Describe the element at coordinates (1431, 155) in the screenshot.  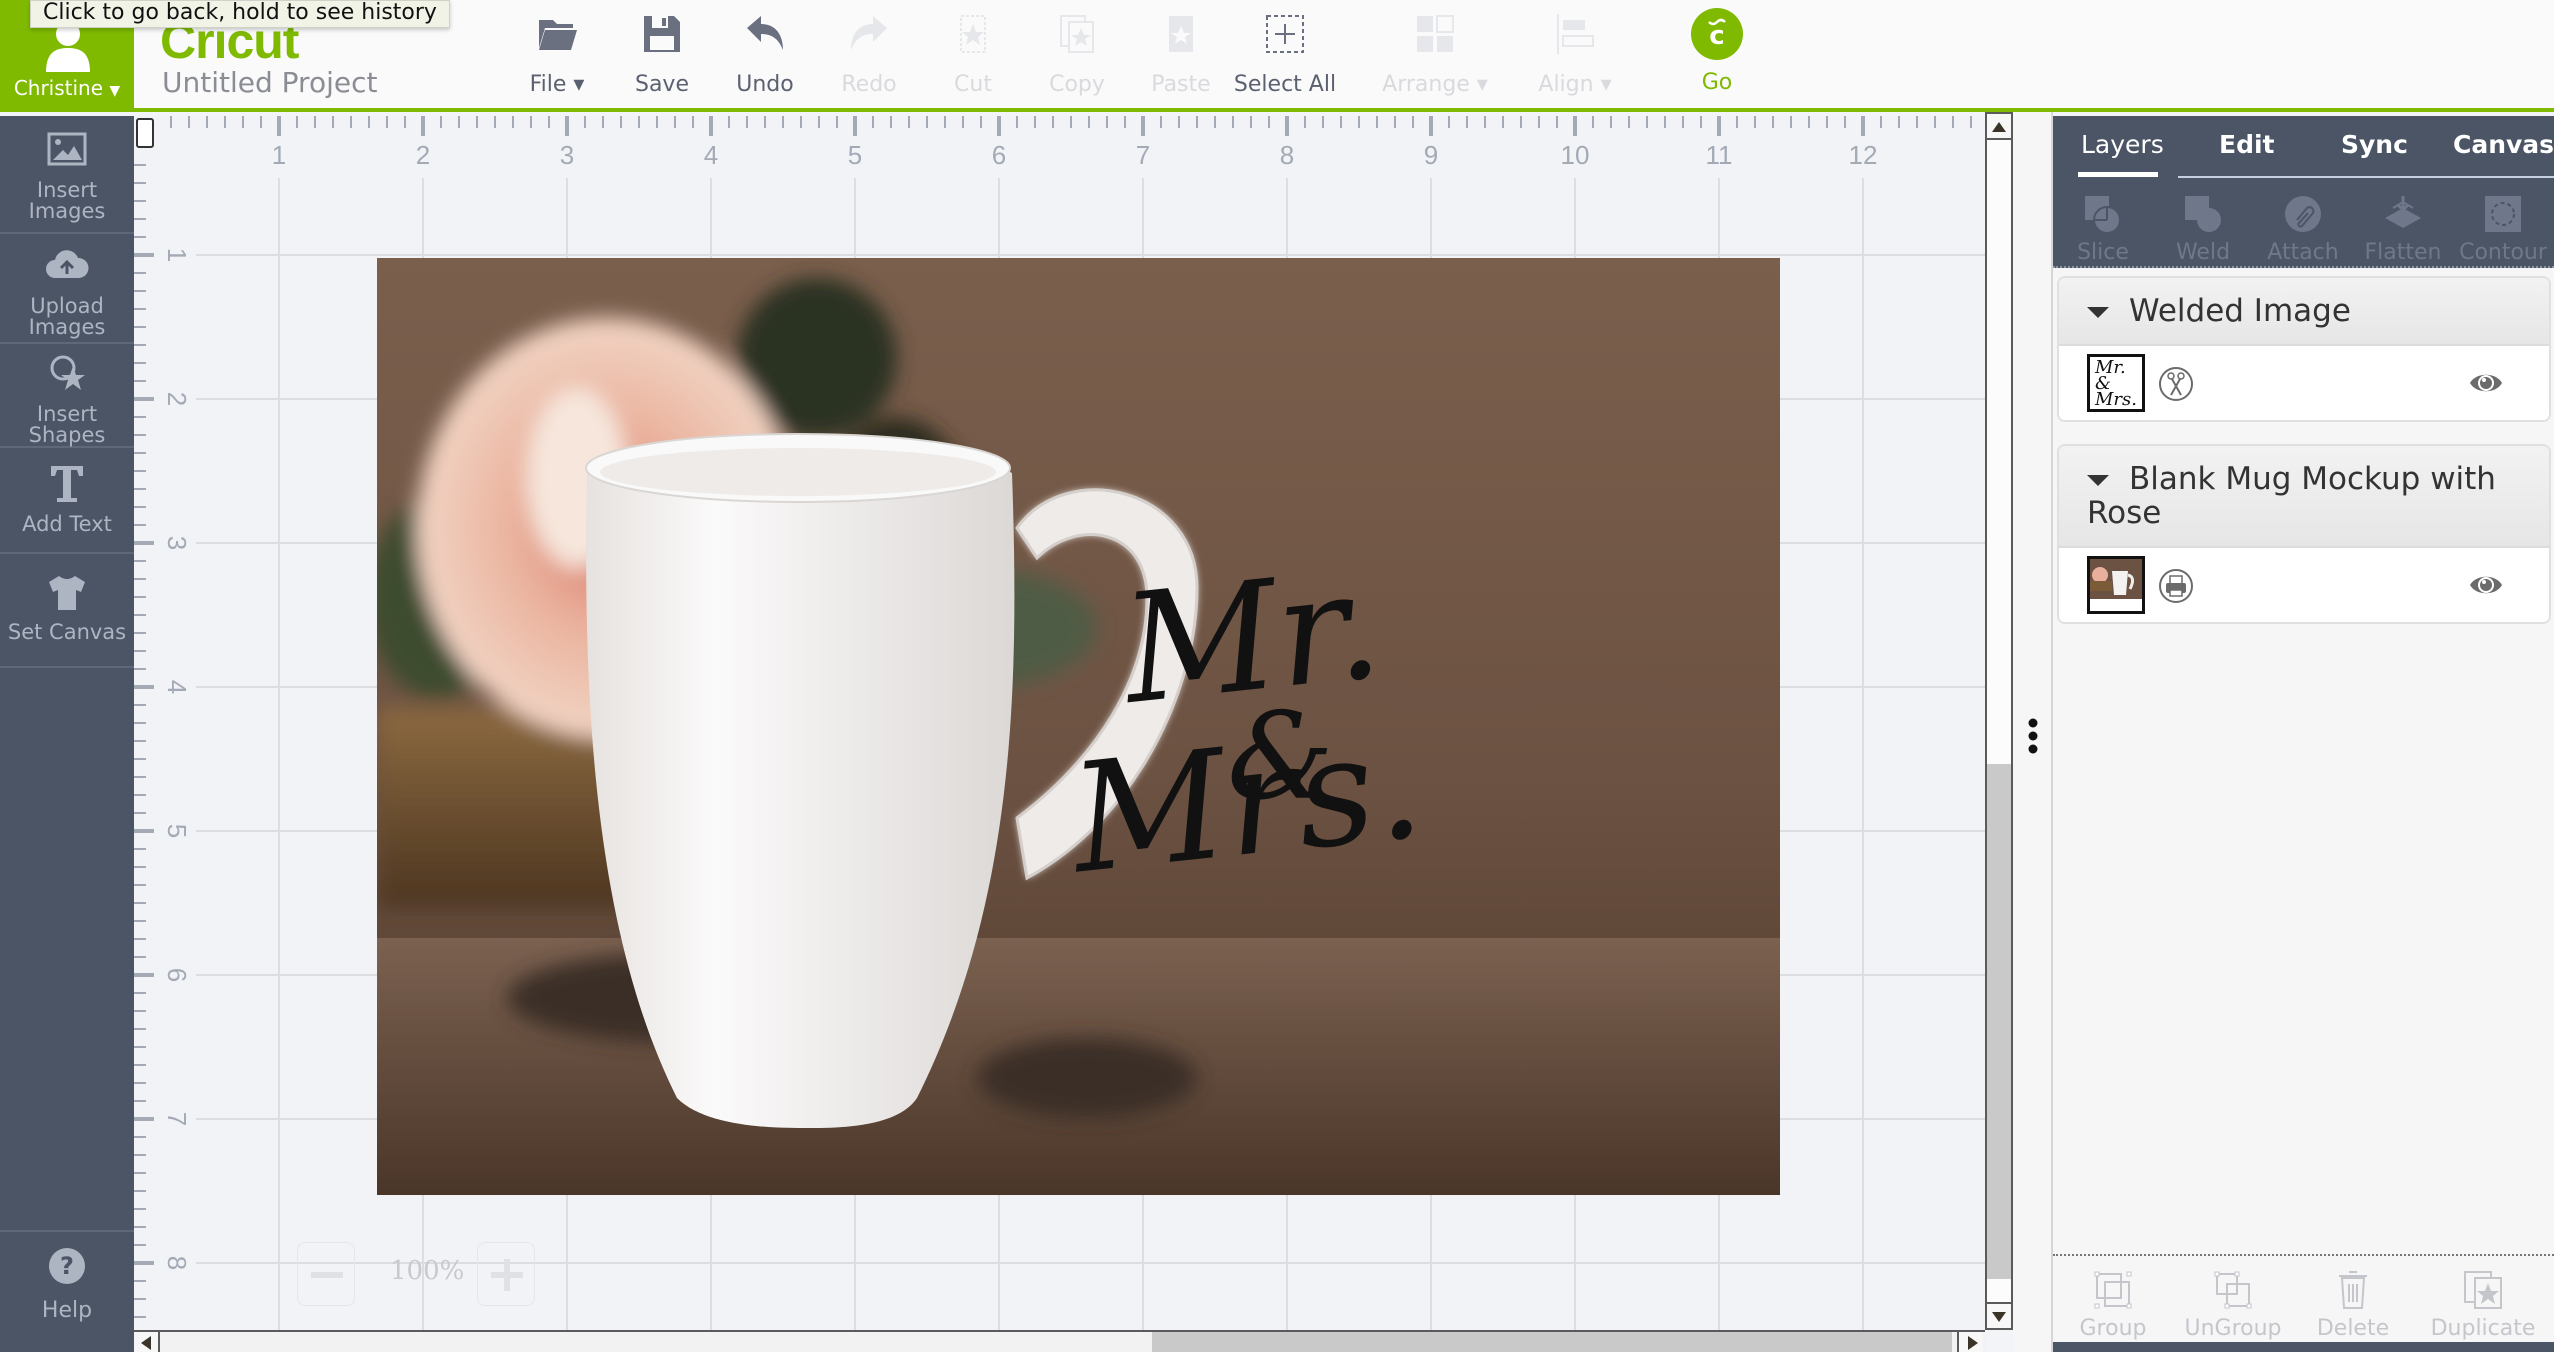
I see `ruler-label: 9` at that location.